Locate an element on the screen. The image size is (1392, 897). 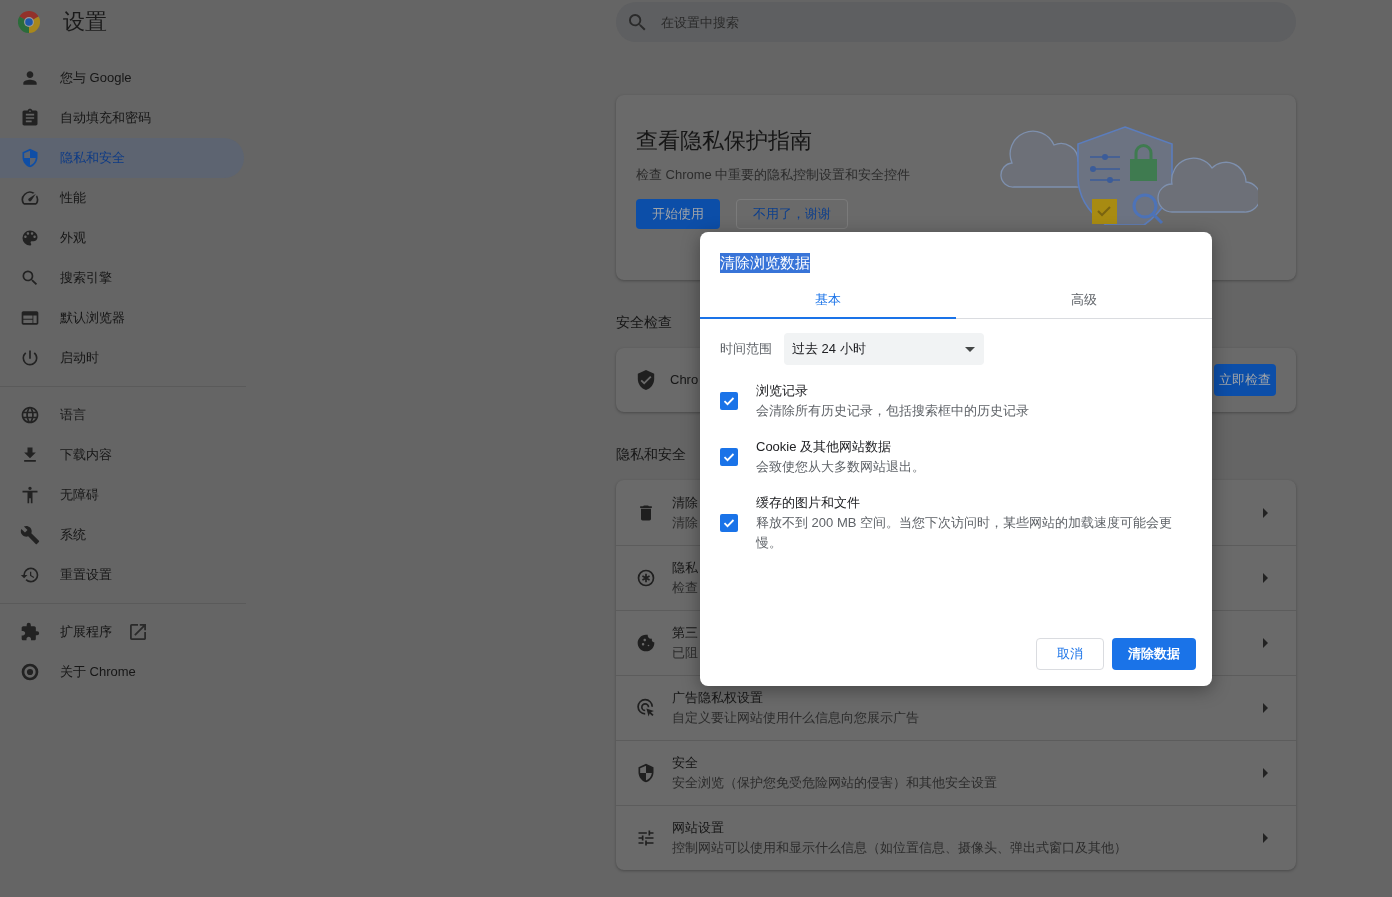
tab: 高级 is located at coordinates (1084, 301).